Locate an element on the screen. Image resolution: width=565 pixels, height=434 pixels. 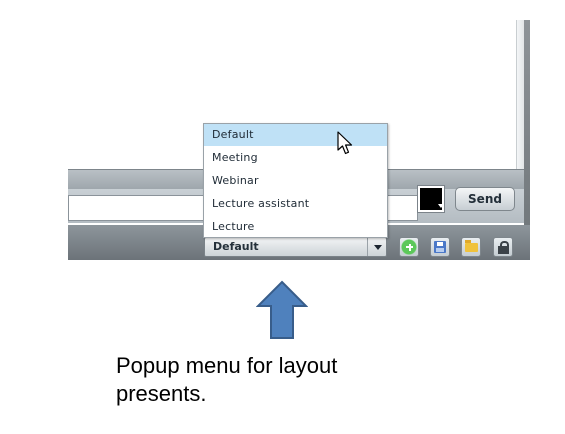
folder-icon is located at coordinates (471, 247).